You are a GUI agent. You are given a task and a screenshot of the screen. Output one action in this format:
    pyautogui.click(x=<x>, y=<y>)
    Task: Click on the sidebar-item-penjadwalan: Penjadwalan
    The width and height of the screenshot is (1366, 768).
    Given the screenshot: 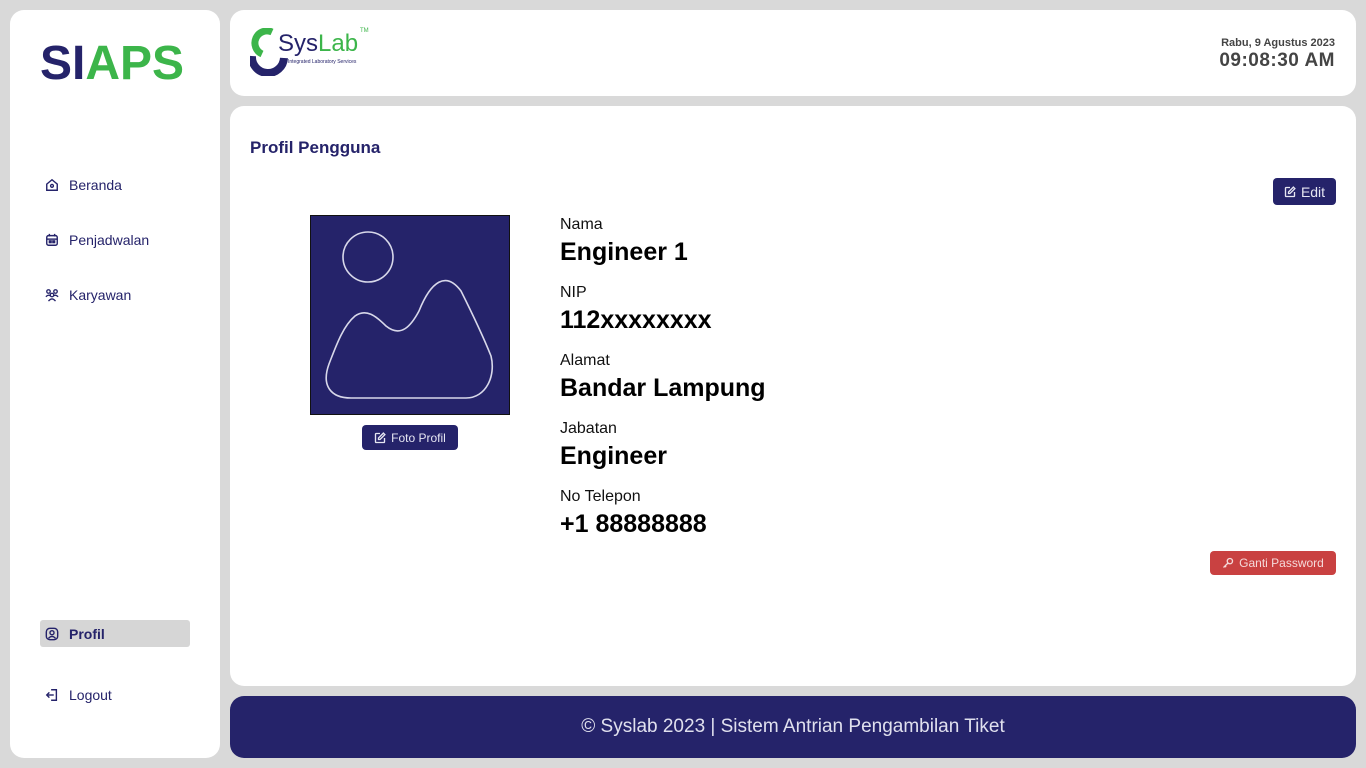 What is the action you would take?
    pyautogui.click(x=115, y=239)
    